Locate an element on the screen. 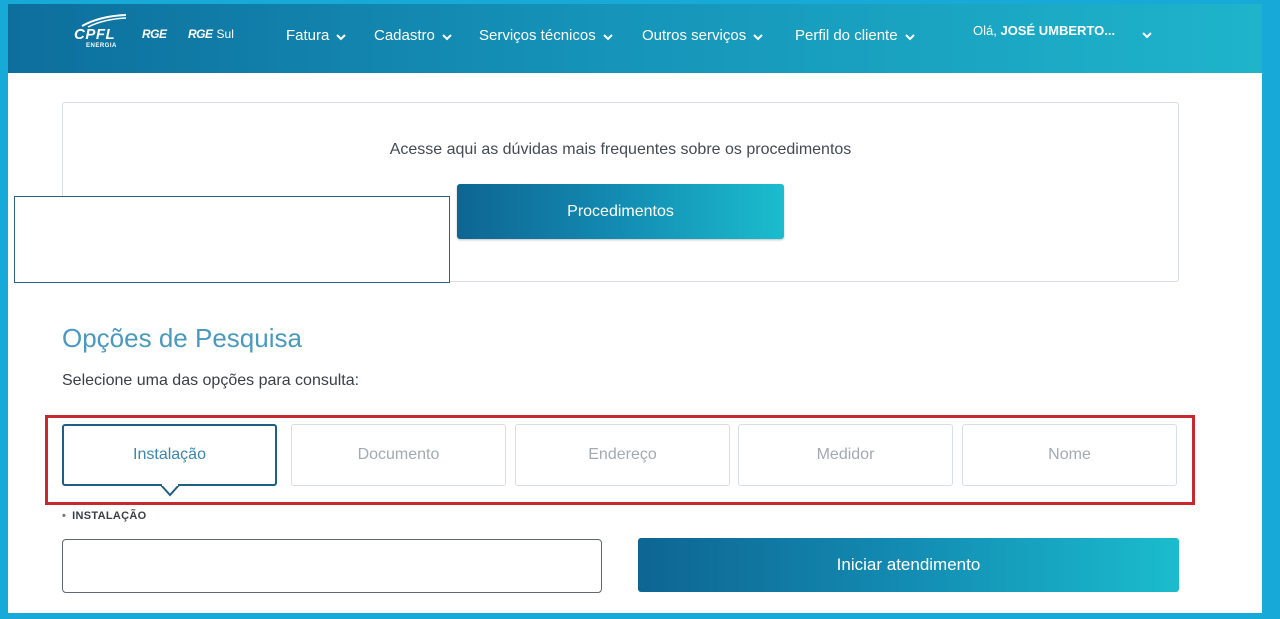 The width and height of the screenshot is (1280, 619). rge-sul-logo: RGE Sul is located at coordinates (211, 34).